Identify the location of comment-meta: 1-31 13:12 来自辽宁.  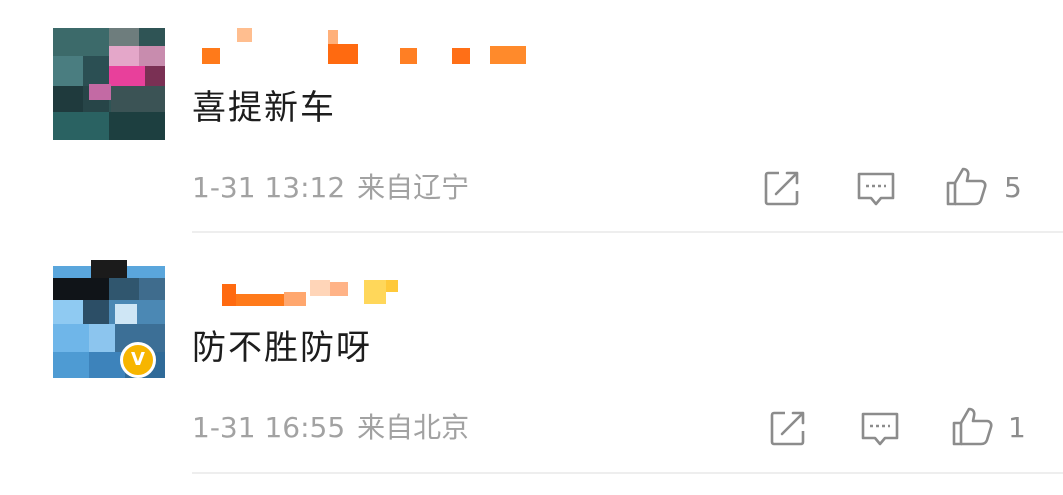
(330, 188).